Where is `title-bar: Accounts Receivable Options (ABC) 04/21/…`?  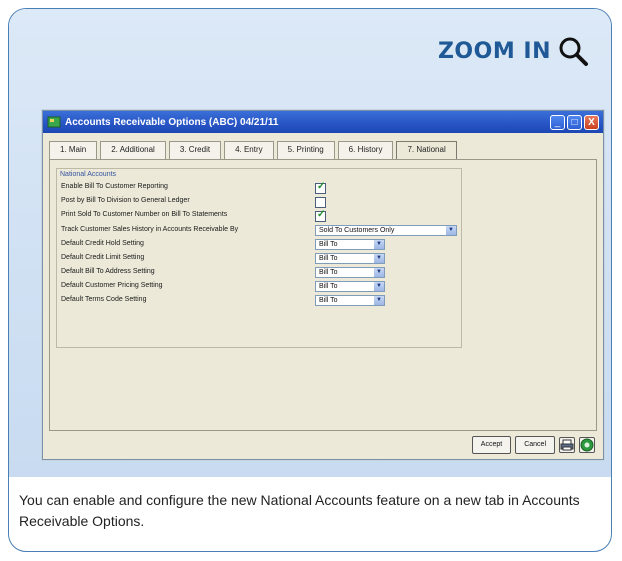 title-bar: Accounts Receivable Options (ABC) 04/21/… is located at coordinates (323, 122).